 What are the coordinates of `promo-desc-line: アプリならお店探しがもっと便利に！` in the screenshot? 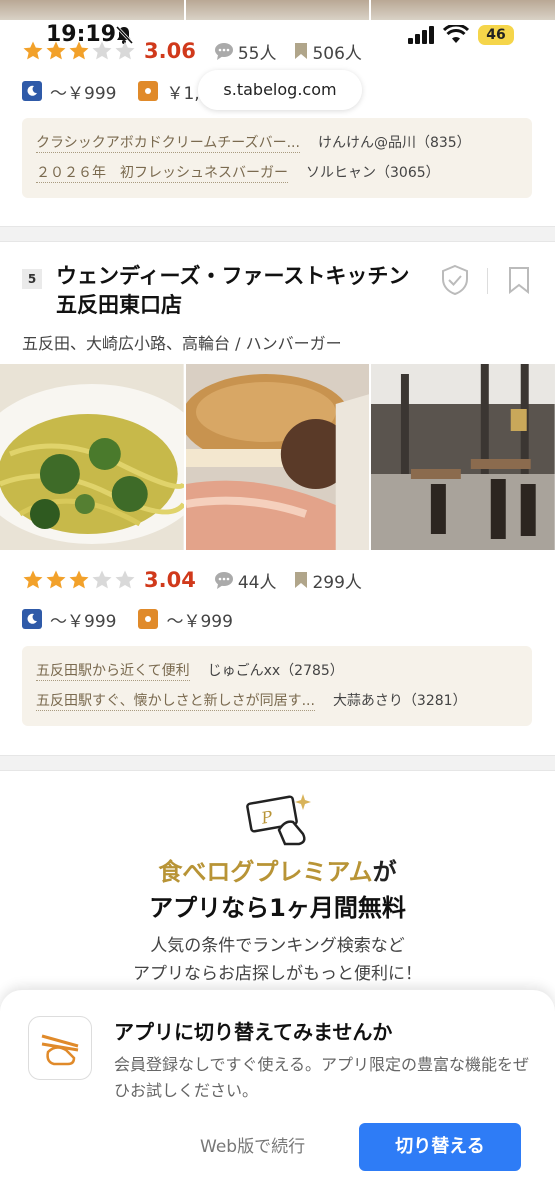 It's located at (277, 974).